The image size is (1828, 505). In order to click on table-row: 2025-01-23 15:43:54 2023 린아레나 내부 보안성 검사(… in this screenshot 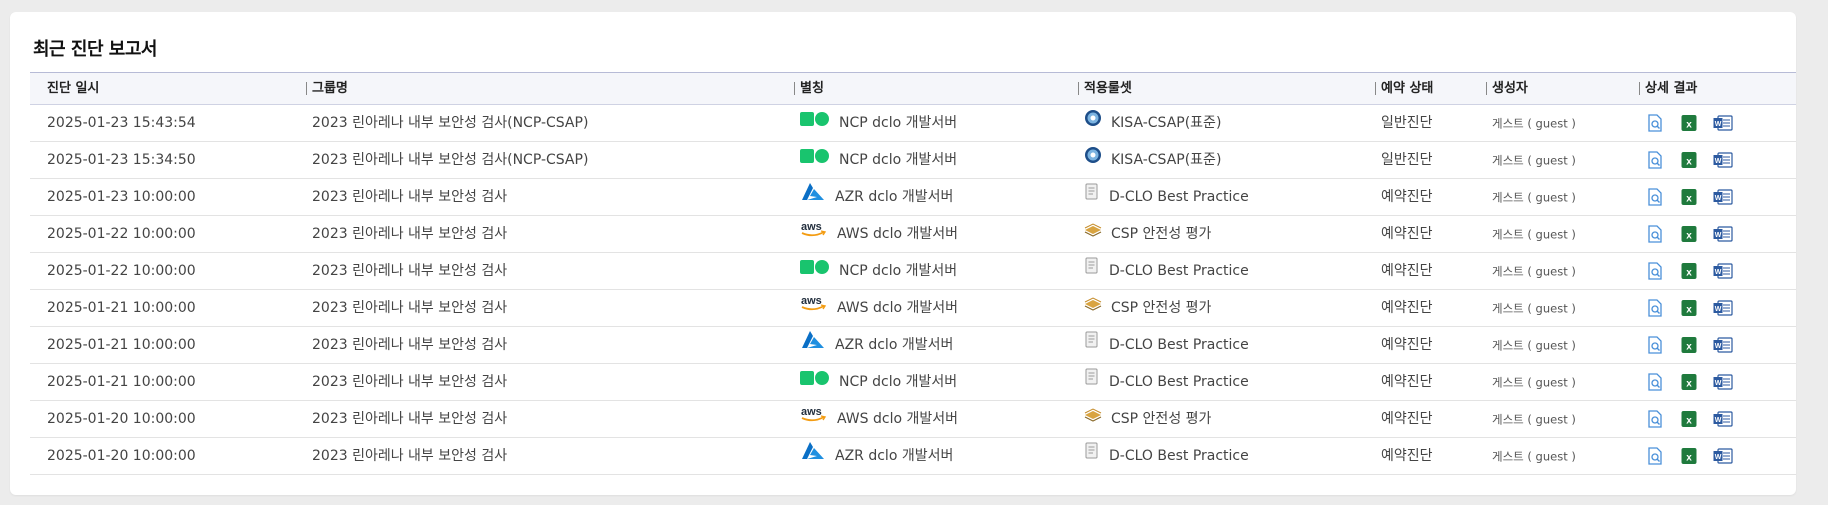, I will do `click(913, 123)`.